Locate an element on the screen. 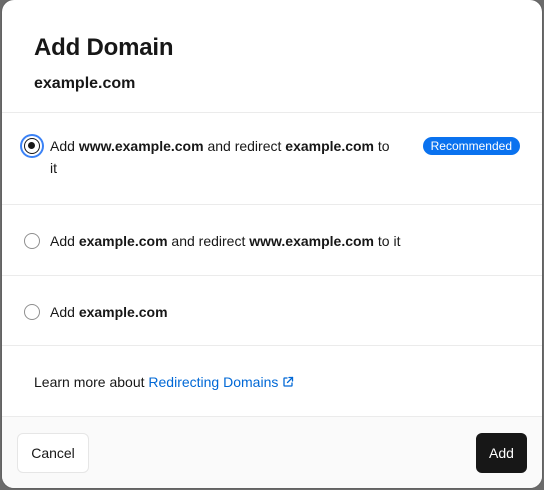 This screenshot has width=544, height=490. option-apex-only: Add example.com is located at coordinates (272, 311).